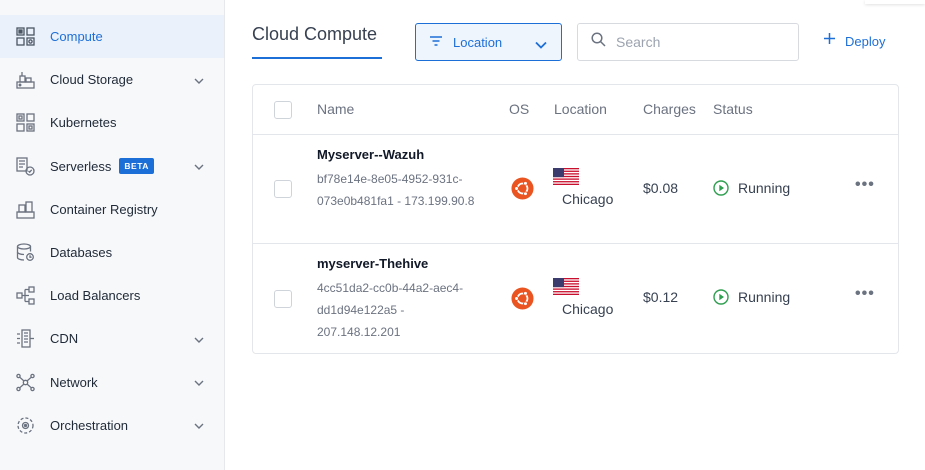 This screenshot has width=925, height=470. What do you see at coordinates (370, 154) in the screenshot?
I see `server-name: Myserver--Wazuh` at bounding box center [370, 154].